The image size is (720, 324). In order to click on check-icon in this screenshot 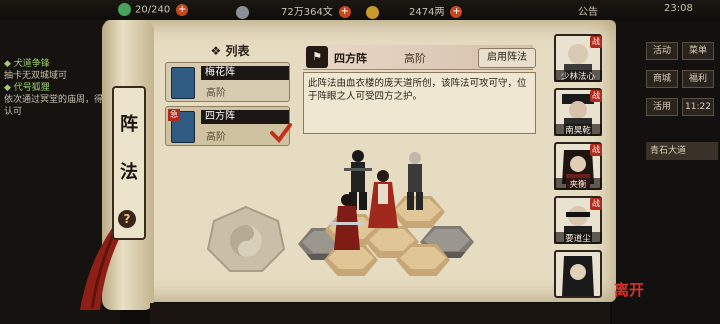, I will do `click(281, 133)`.